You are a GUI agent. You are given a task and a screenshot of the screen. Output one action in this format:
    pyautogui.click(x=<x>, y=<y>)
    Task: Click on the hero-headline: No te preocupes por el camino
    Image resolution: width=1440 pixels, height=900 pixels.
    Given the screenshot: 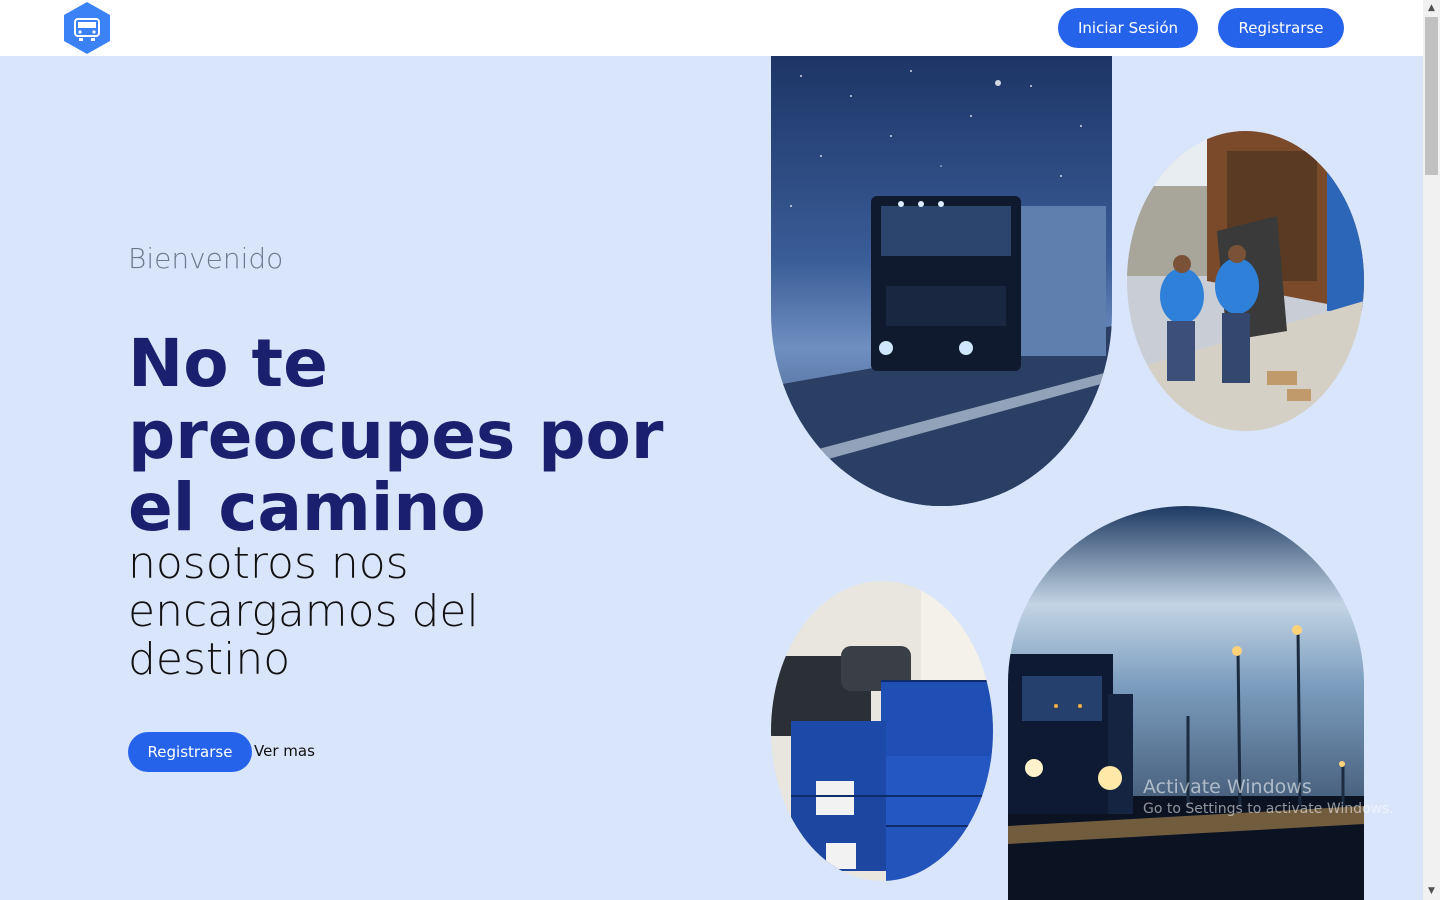 What is the action you would take?
    pyautogui.click(x=396, y=435)
    